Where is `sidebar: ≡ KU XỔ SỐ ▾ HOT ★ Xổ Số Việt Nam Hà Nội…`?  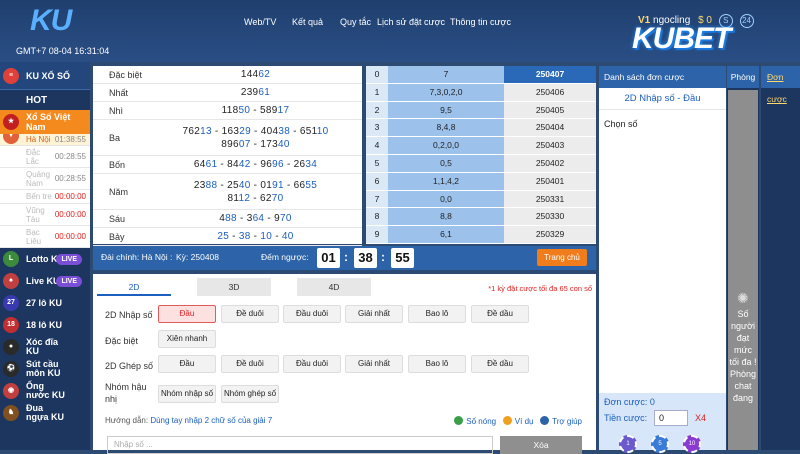 sidebar: ≡ KU XỔ SỐ ▾ HOT ★ Xổ Số Việt Nam Hà Nội… is located at coordinates (45, 256).